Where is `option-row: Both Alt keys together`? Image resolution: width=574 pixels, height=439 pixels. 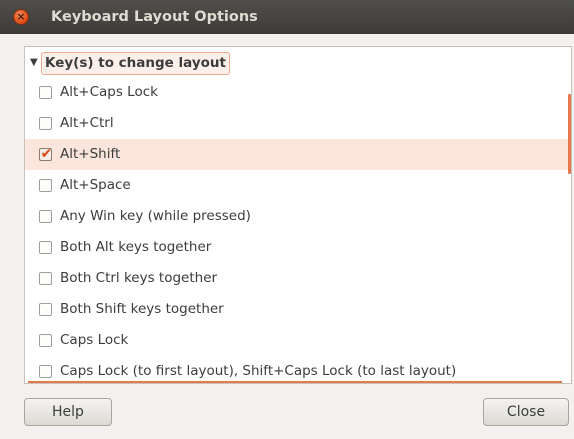
option-row: Both Alt keys together is located at coordinates (298, 247).